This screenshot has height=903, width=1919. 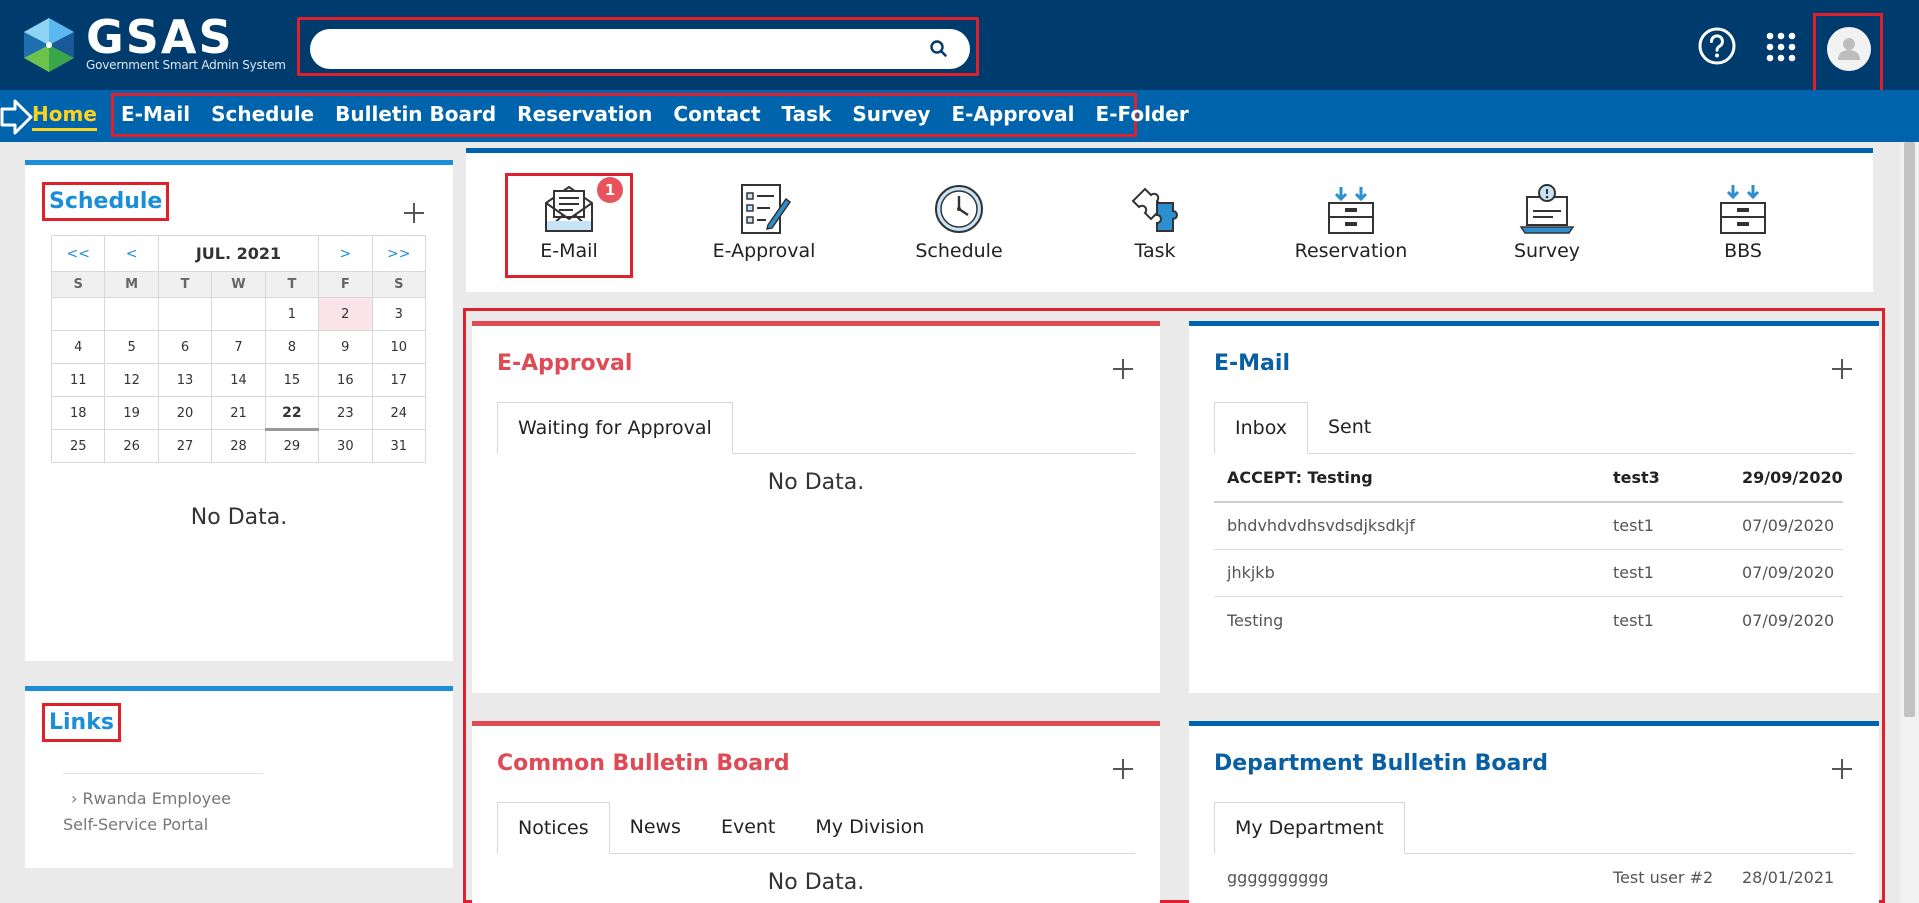 What do you see at coordinates (1155, 225) in the screenshot?
I see `quick-item-task: Task` at bounding box center [1155, 225].